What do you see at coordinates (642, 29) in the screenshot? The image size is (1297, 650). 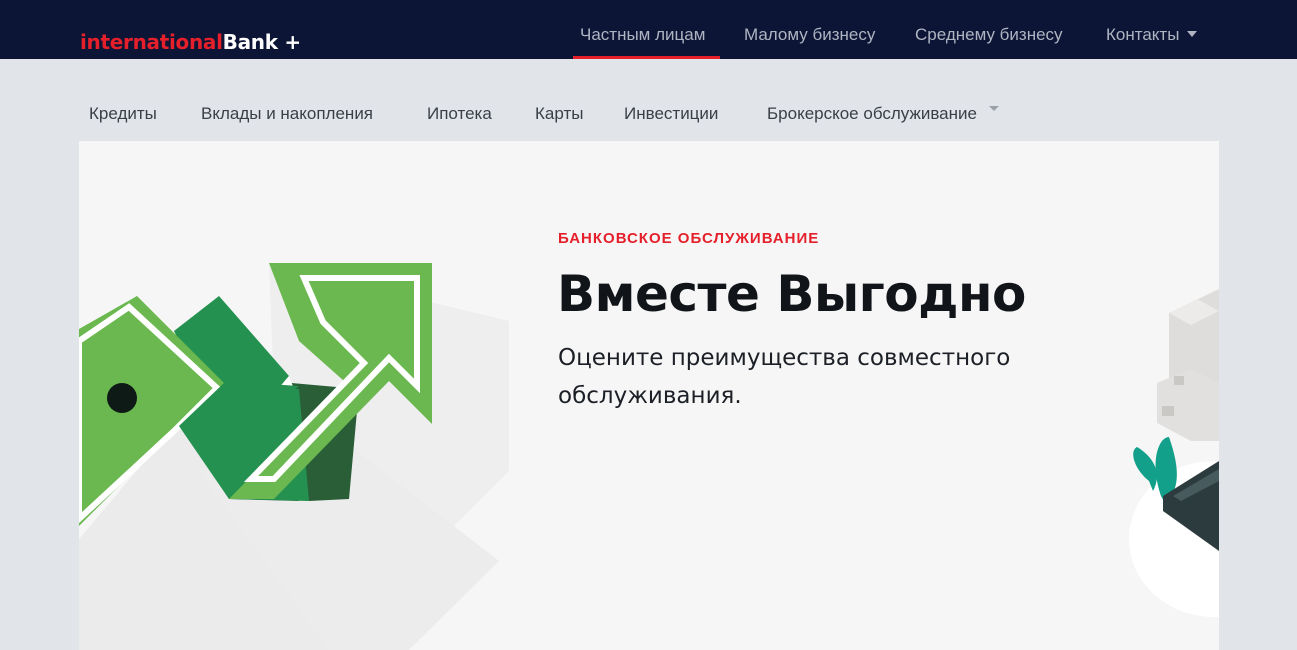 I see `top-nav-private: Частным лицам` at bounding box center [642, 29].